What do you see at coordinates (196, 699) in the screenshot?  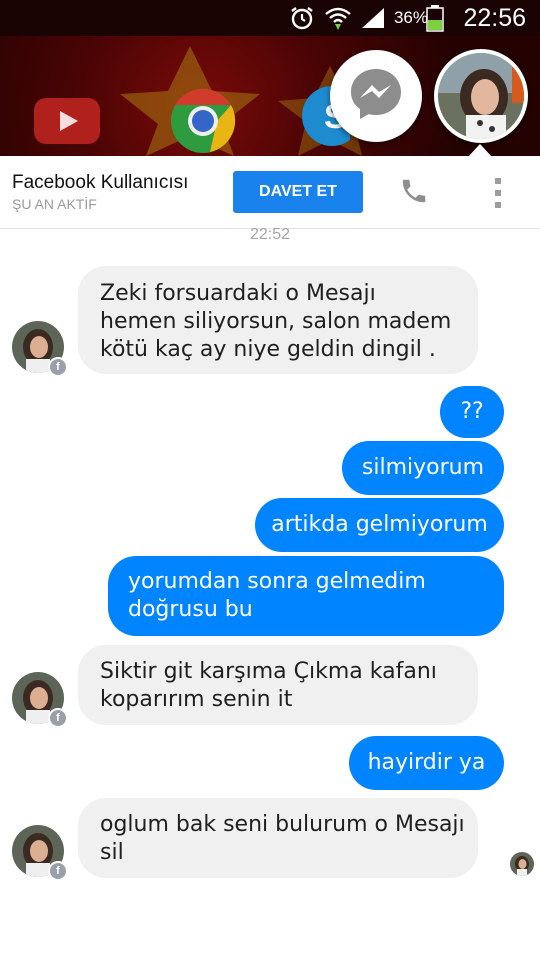 I see `message-line: koparırım senin it` at bounding box center [196, 699].